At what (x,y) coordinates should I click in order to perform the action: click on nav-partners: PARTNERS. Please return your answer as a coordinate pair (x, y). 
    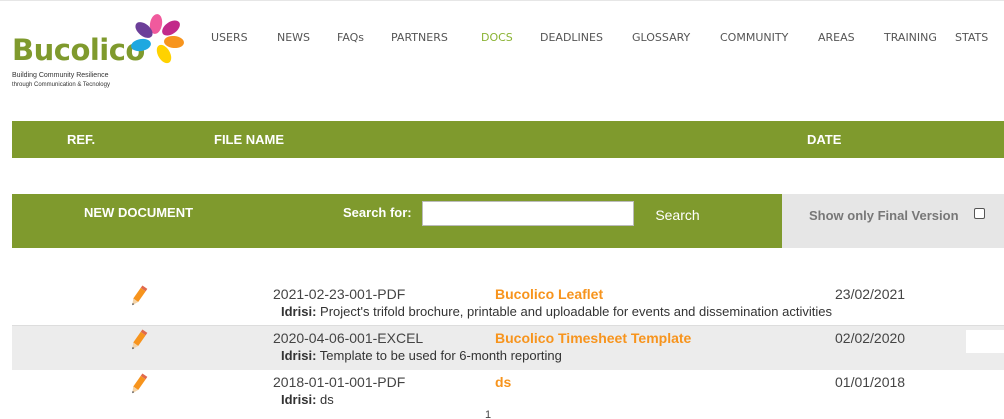
    Looking at the image, I should click on (419, 37).